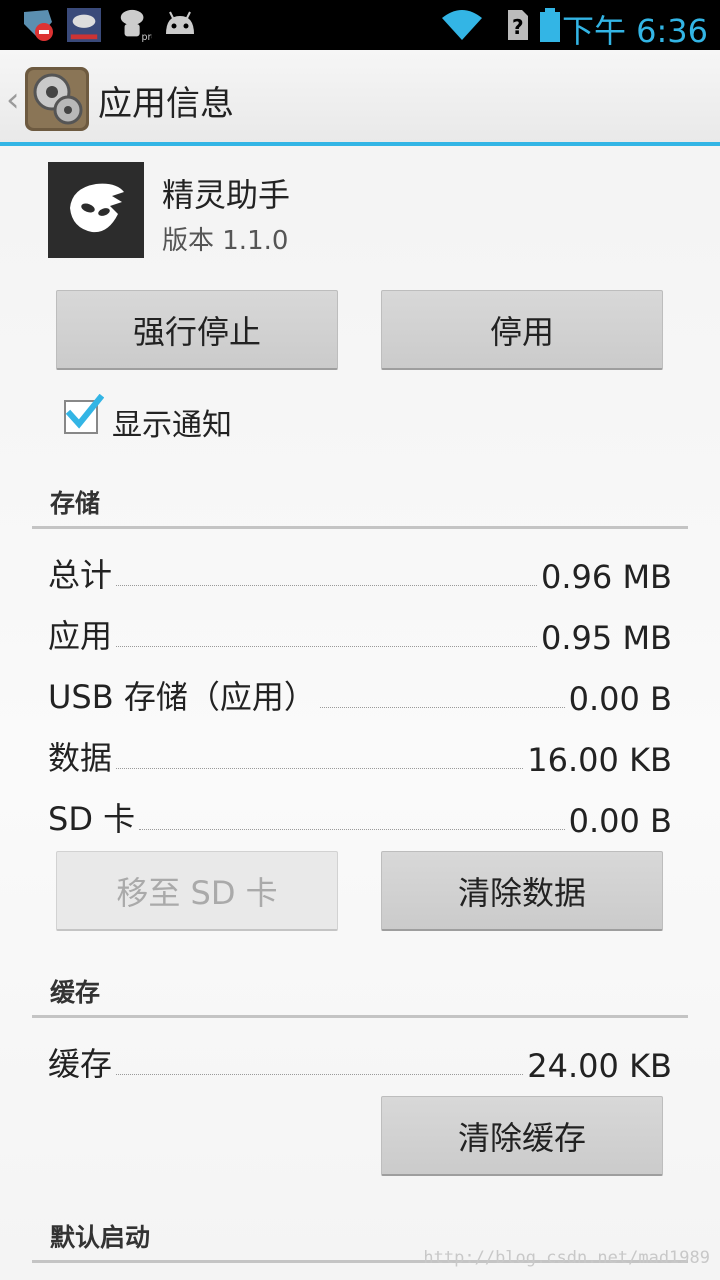 Image resolution: width=720 pixels, height=1280 pixels. I want to click on no-sim-icon: ?, so click(518, 25).